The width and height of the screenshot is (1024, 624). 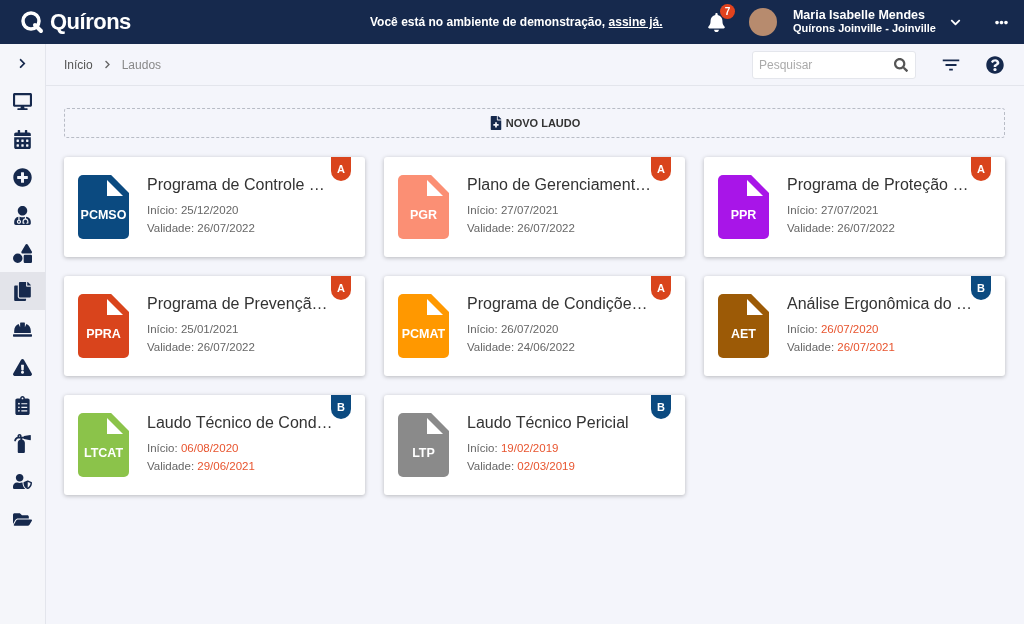 I want to click on brand-name: Quírons, so click(x=90, y=22).